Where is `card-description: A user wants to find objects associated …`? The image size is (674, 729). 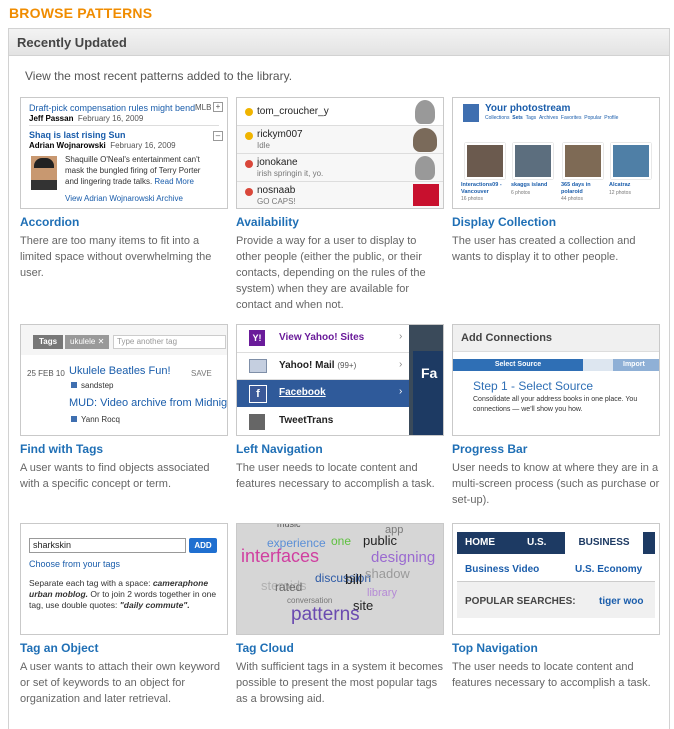 card-description: A user wants to find objects associated … is located at coordinates (115, 476).